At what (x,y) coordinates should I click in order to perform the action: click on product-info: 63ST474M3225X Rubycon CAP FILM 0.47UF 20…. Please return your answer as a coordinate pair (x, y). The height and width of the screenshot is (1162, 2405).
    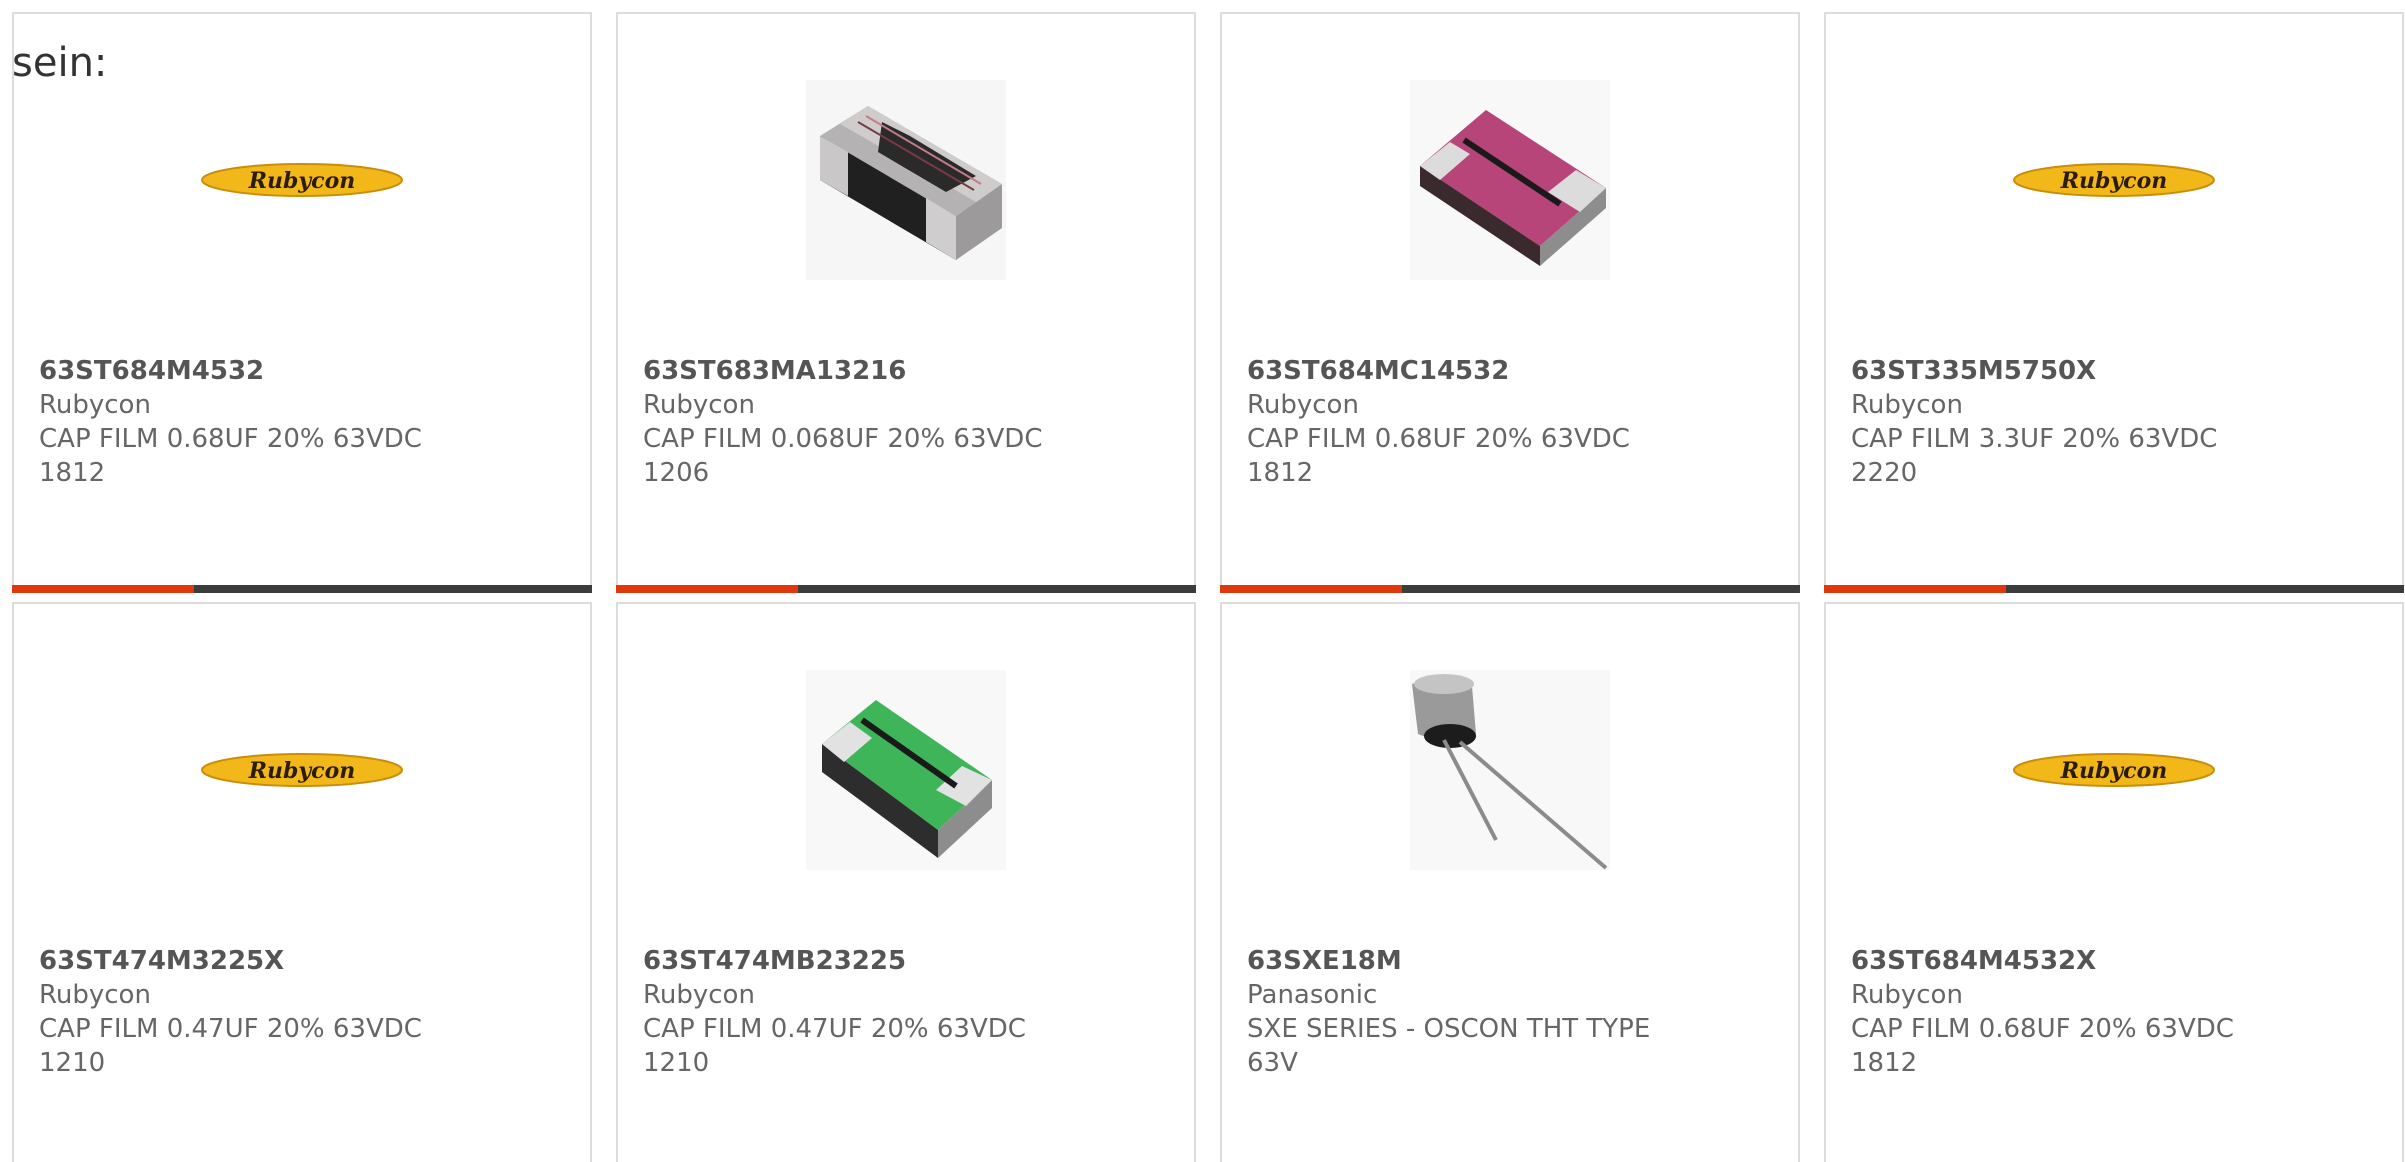
    Looking at the image, I should click on (304, 1012).